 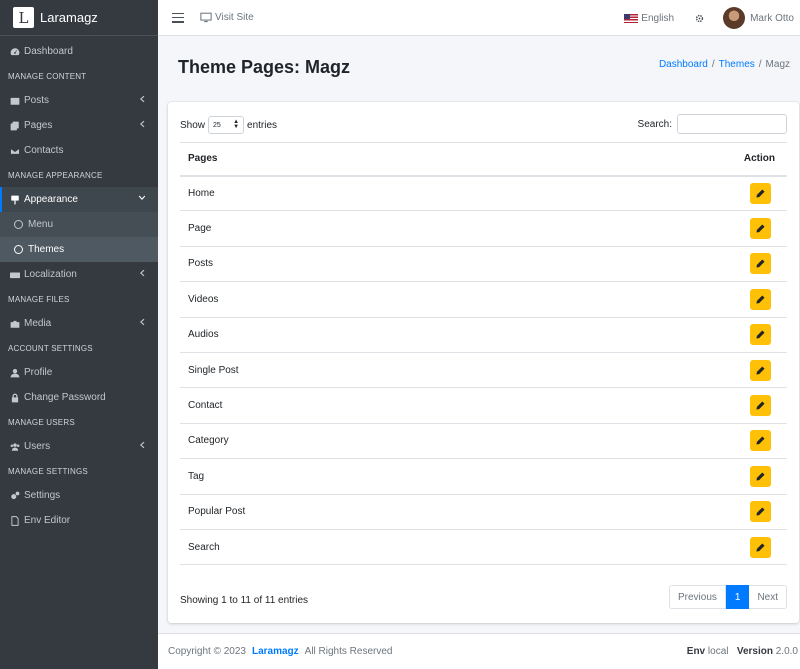 What do you see at coordinates (683, 64) in the screenshot?
I see `breadcrumb-dashboard: Dashboard` at bounding box center [683, 64].